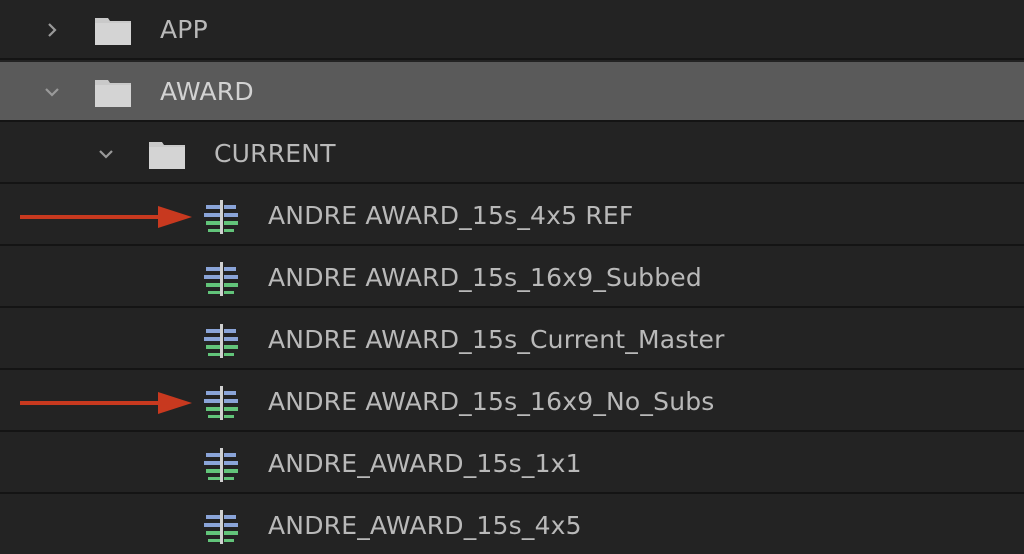 The width and height of the screenshot is (1024, 554). Describe the element at coordinates (207, 91) in the screenshot. I see `bin-label: AWARD` at that location.